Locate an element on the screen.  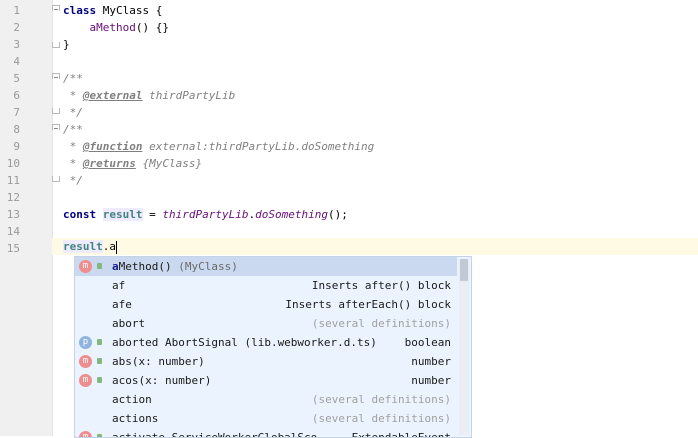
code-line-7: */ is located at coordinates (73, 112).